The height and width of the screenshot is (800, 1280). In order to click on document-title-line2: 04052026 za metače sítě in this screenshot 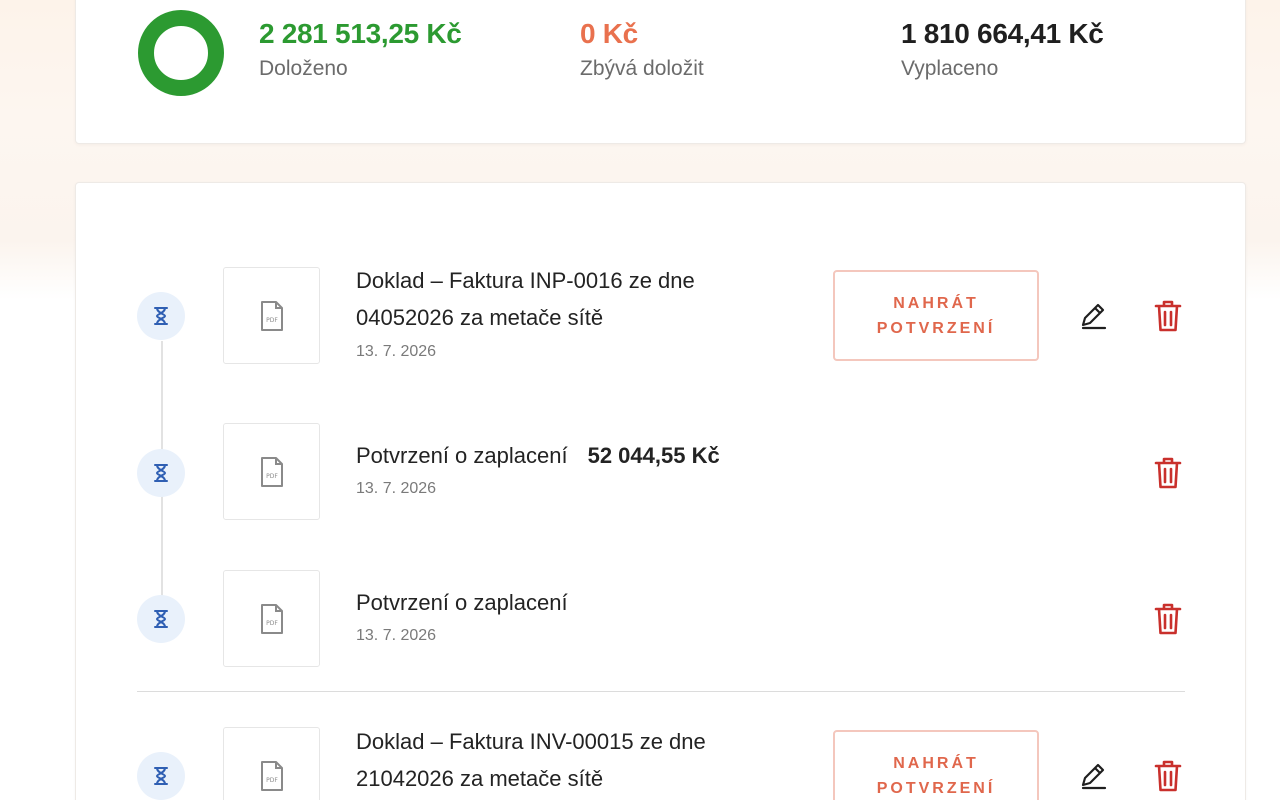, I will do `click(480, 317)`.